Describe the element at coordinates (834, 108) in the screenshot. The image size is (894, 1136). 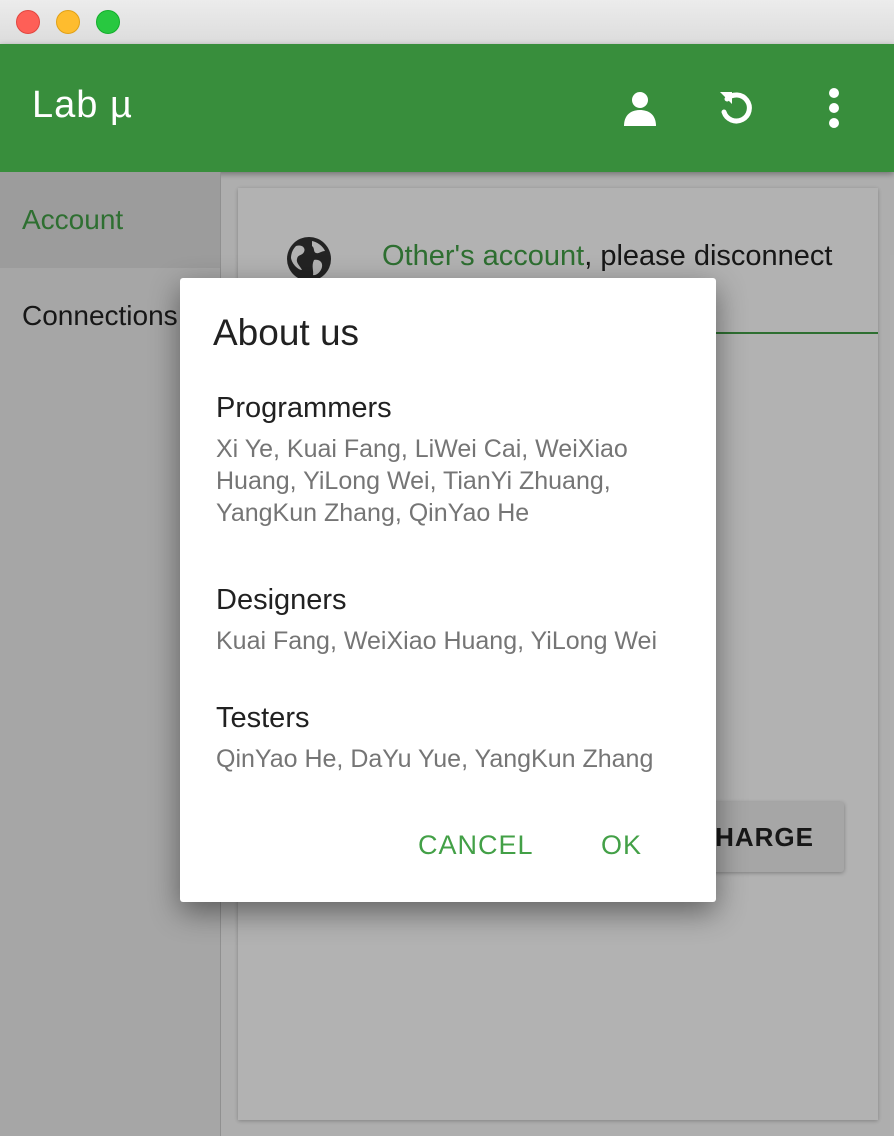
I see `more-vert-icon` at that location.